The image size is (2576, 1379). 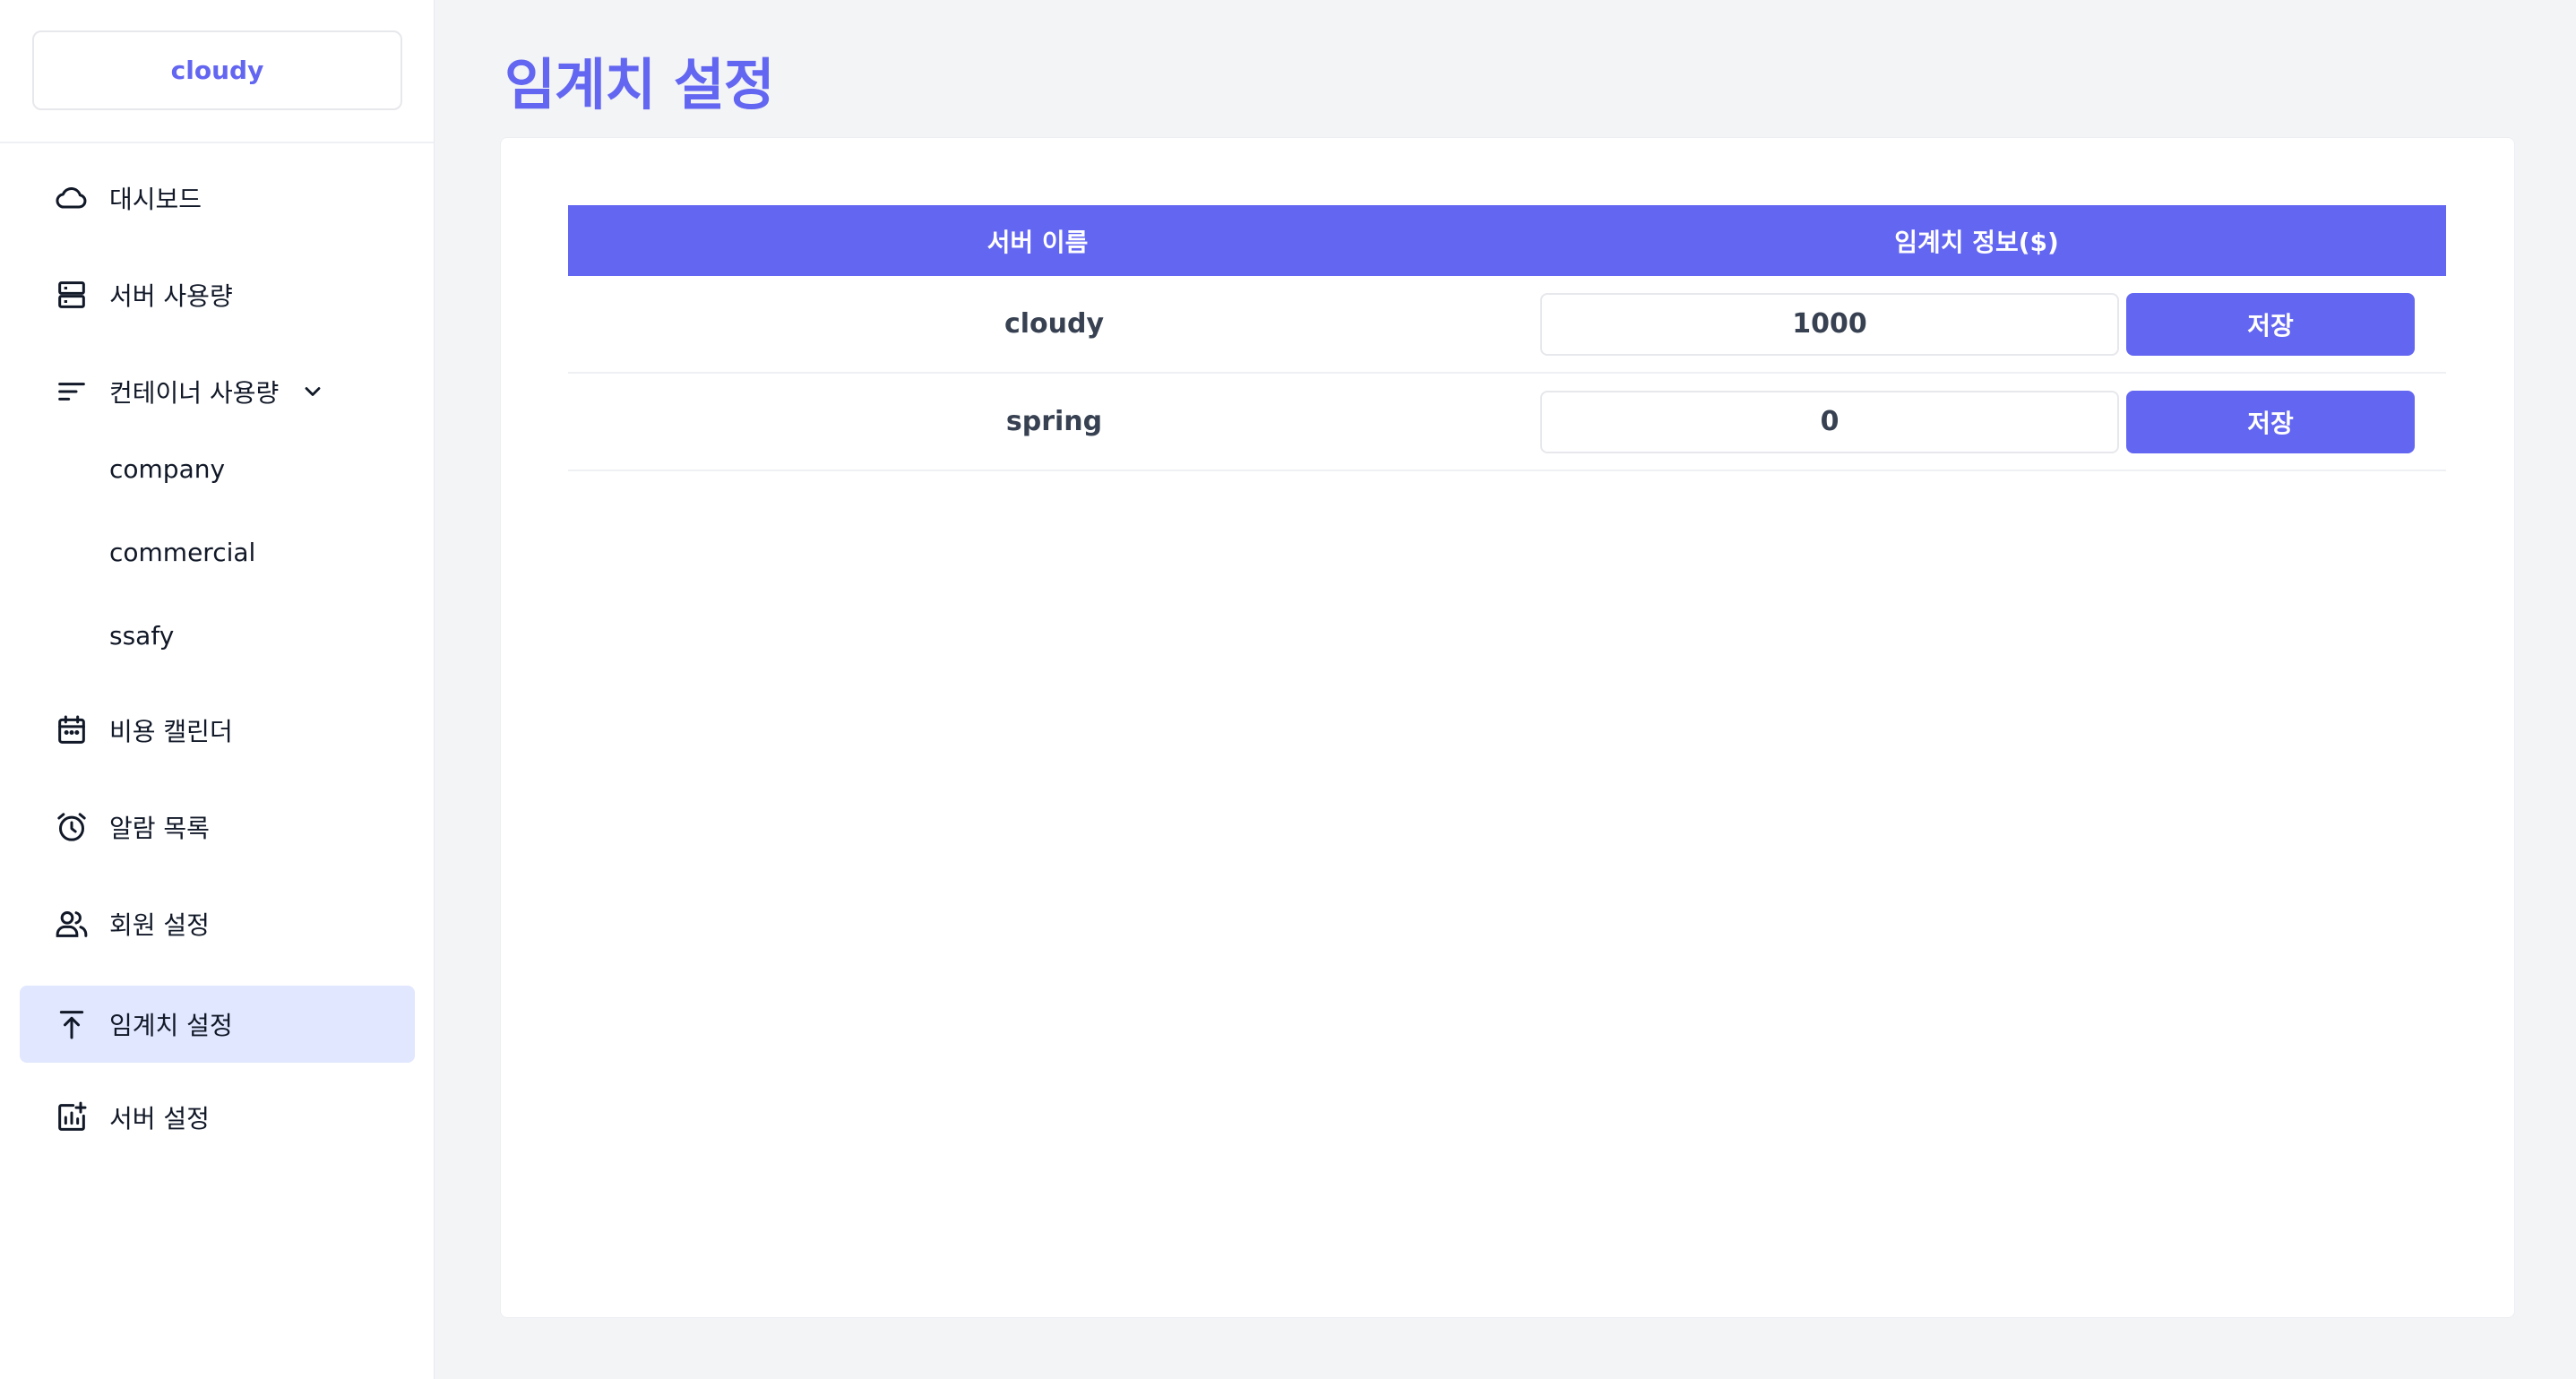 I want to click on chart-plus-icon, so click(x=72, y=1117).